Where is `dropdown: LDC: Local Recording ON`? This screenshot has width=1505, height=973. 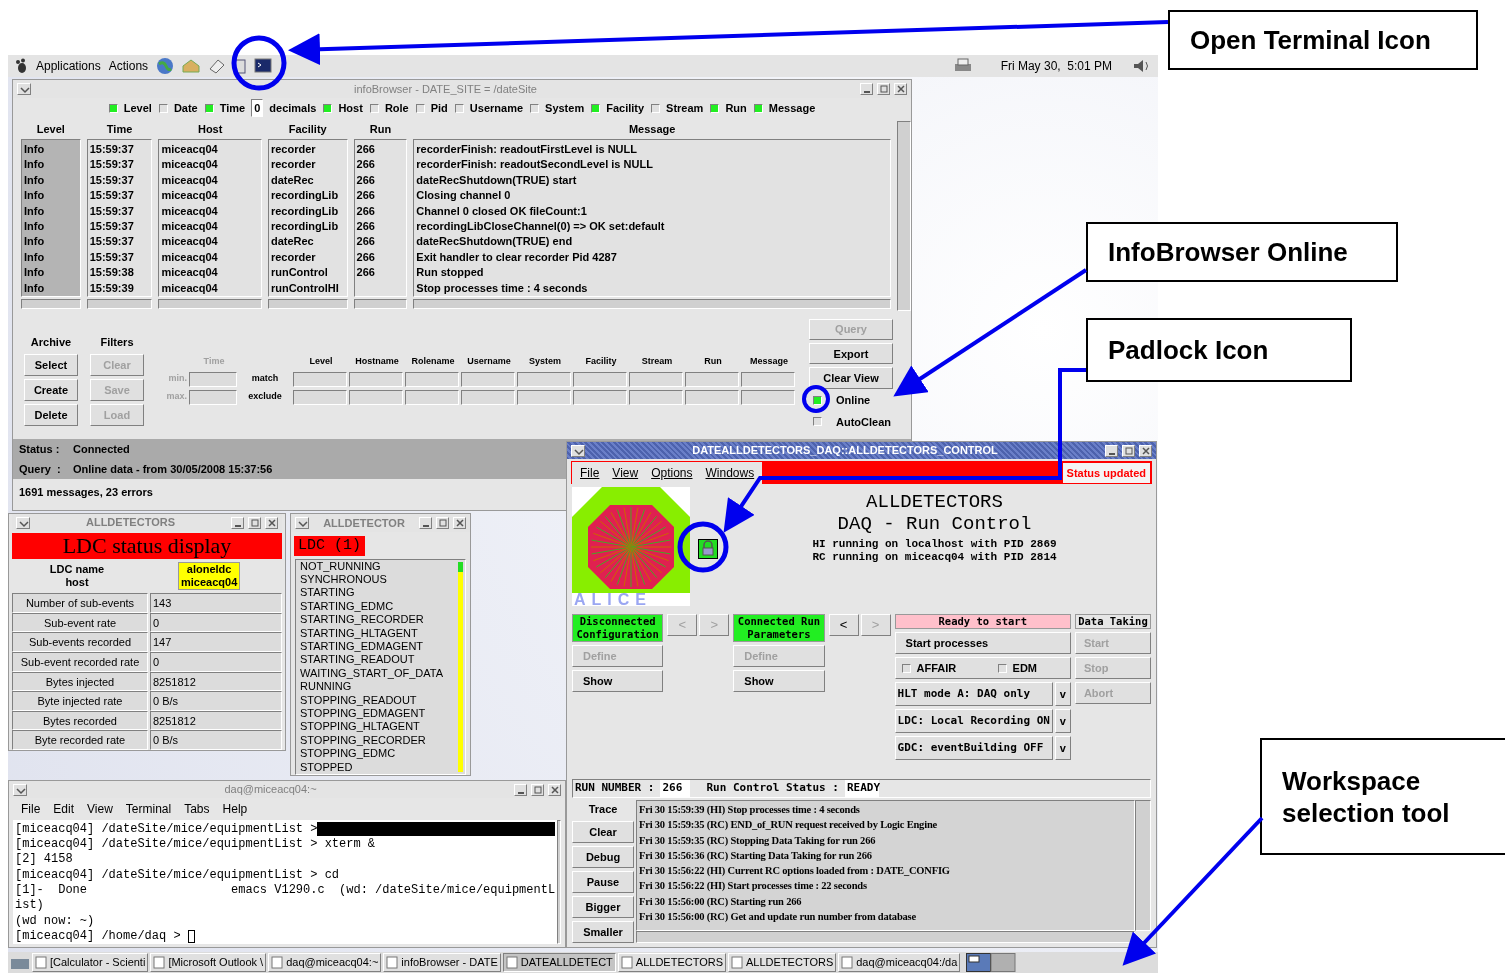 dropdown: LDC: Local Recording ON is located at coordinates (973, 721).